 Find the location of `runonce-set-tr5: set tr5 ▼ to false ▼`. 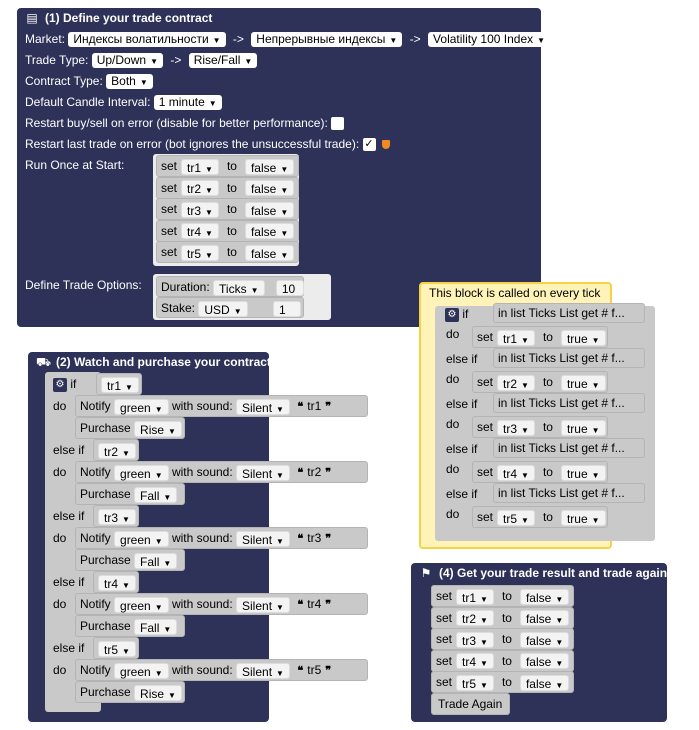

runonce-set-tr5: set tr5 ▼ to false ▼ is located at coordinates (227, 252).